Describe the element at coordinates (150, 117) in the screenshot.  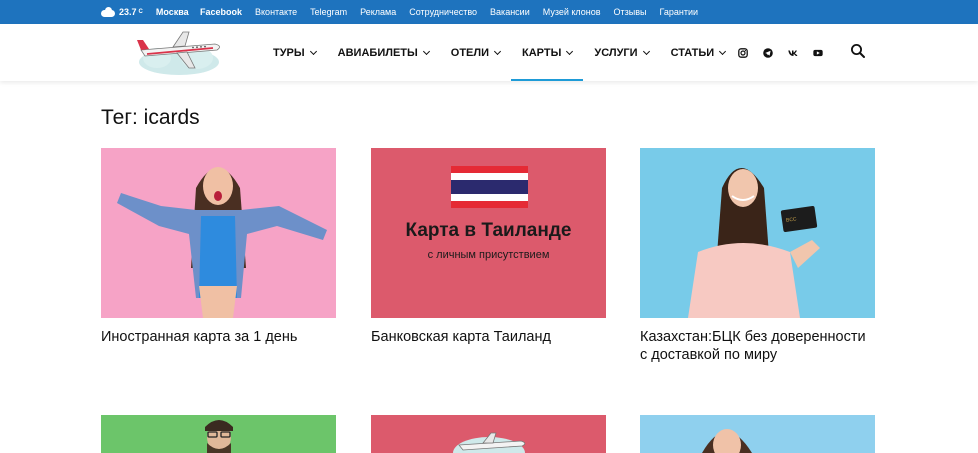
I see `page-title: Тег: icards` at that location.